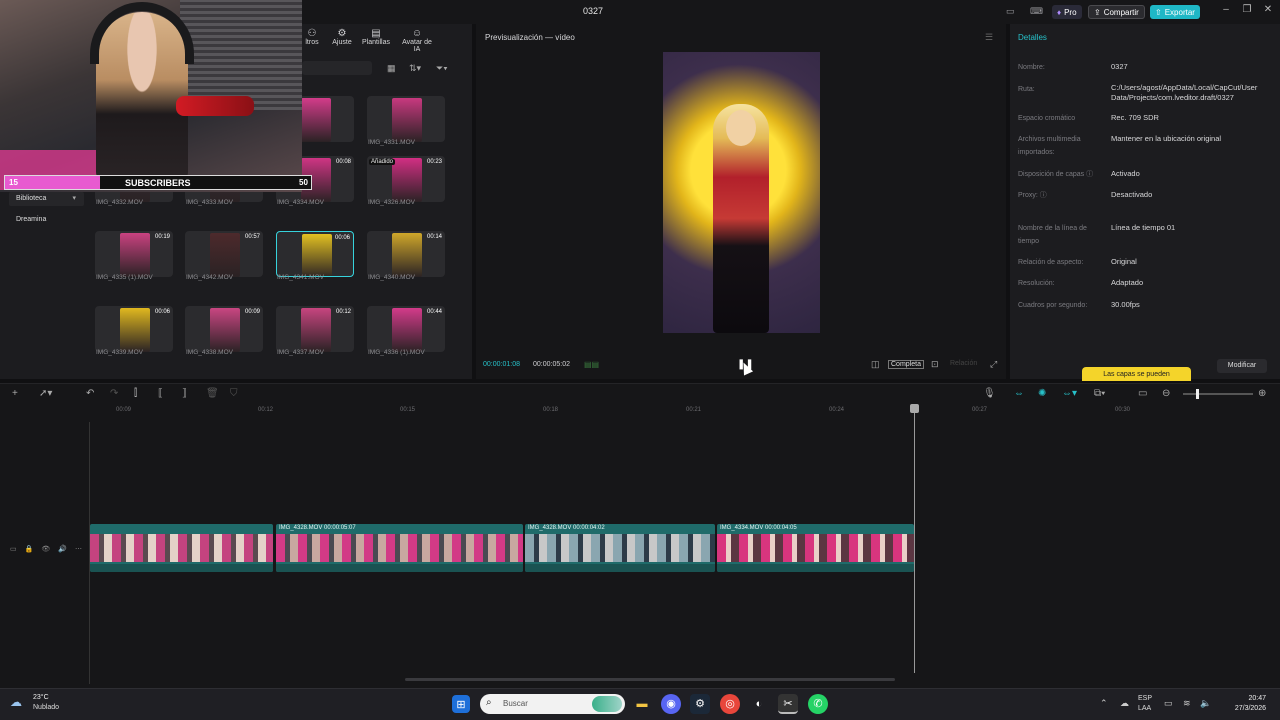 This screenshot has height=720, width=1280. Describe the element at coordinates (461, 704) in the screenshot. I see `windows-start-icon: ⊞` at that location.